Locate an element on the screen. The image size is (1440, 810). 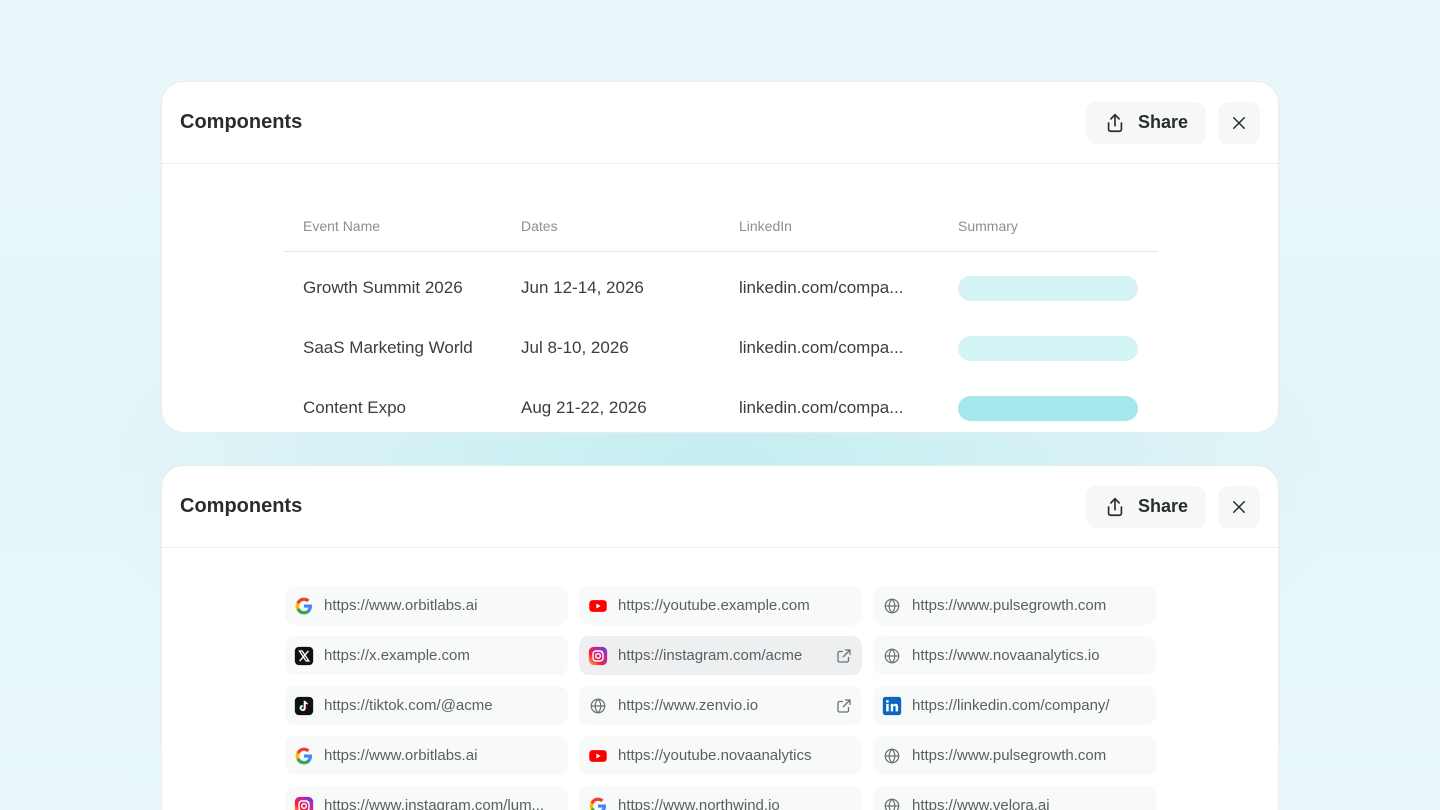
table-header: Event Name Dates LinkedIn Summary is located at coordinates (721, 235).